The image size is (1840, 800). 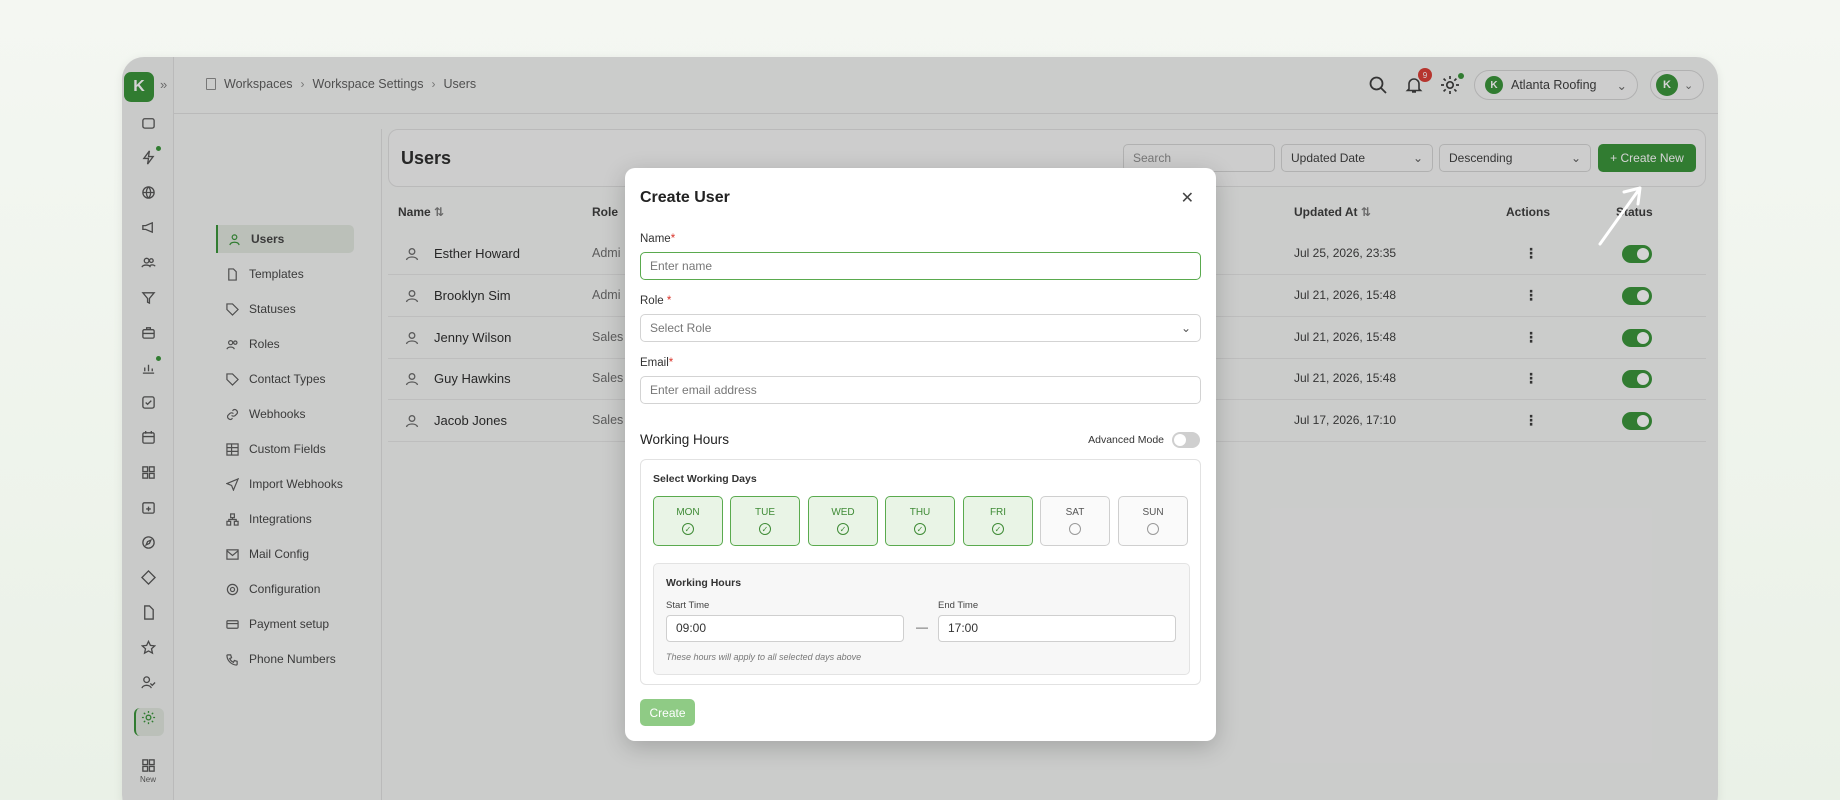 I want to click on role-label: Role *, so click(x=655, y=301).